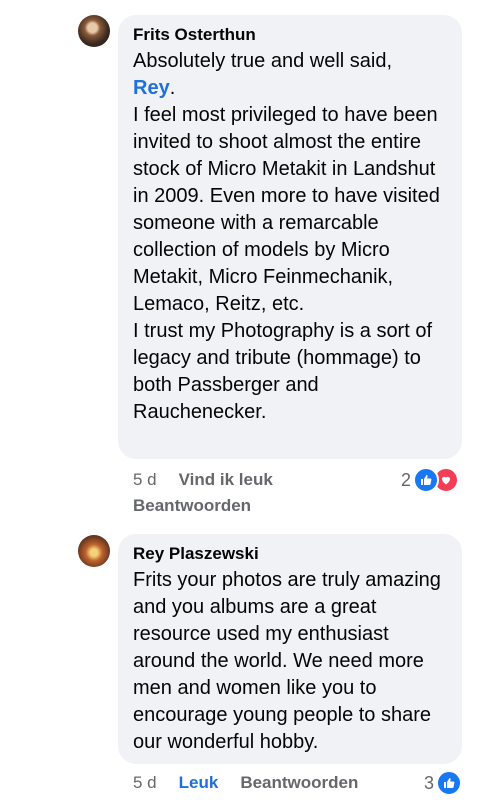 Image resolution: width=477 pixels, height=800 pixels. What do you see at coordinates (290, 554) in the screenshot?
I see `comment-author: Rey Plaszewski` at bounding box center [290, 554].